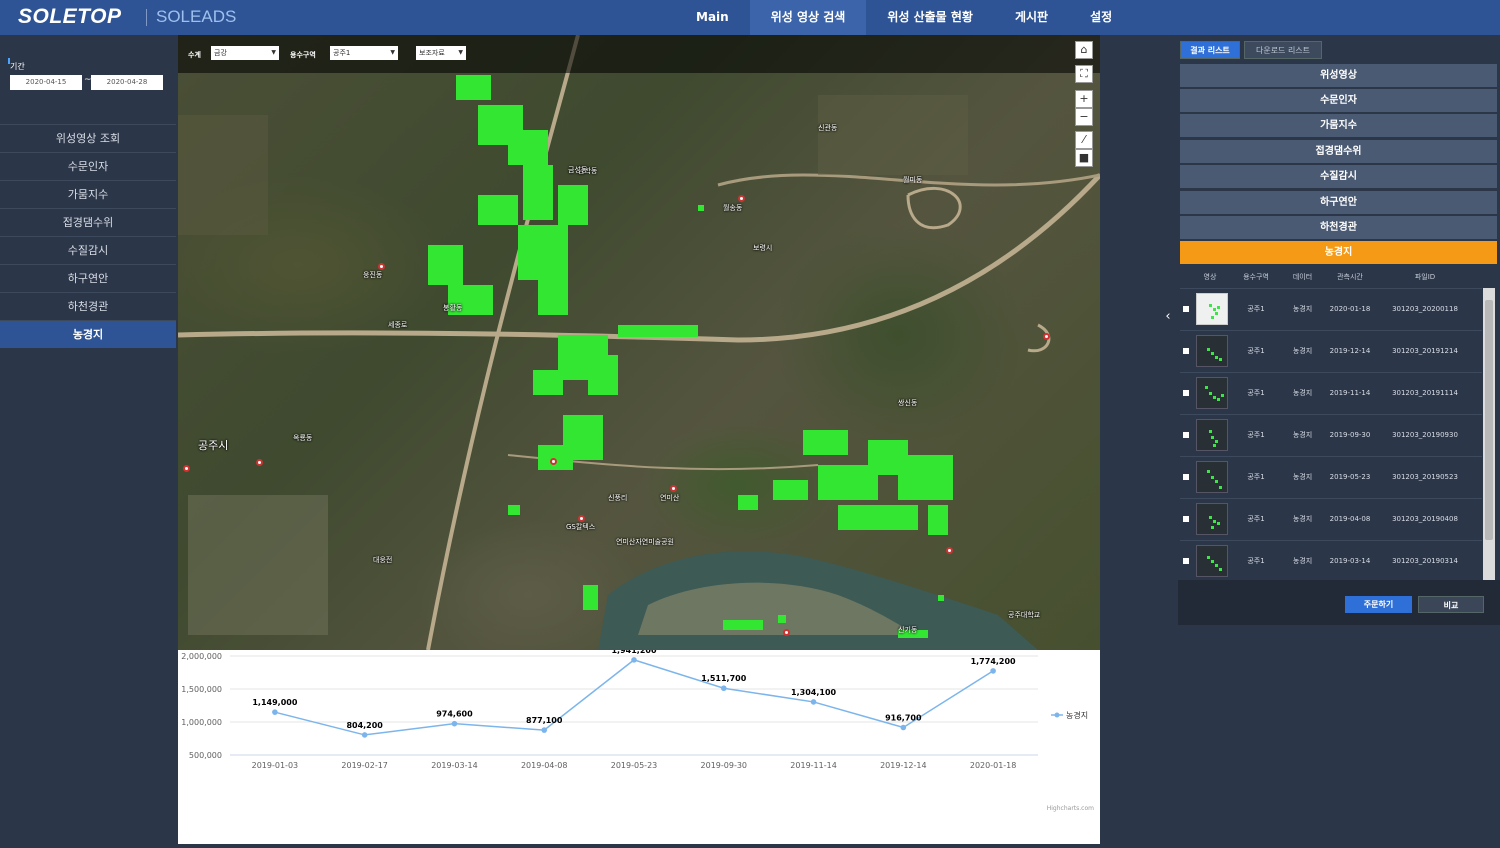  What do you see at coordinates (1338, 75) in the screenshot?
I see `category-satellite-image: 위성영상` at bounding box center [1338, 75].